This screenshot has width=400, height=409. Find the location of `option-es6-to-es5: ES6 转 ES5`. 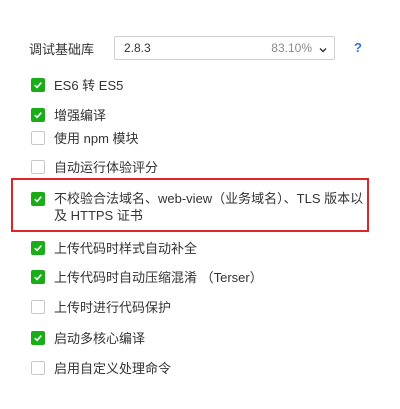

option-es6-to-es5: ES6 转 ES5 is located at coordinates (77, 85).